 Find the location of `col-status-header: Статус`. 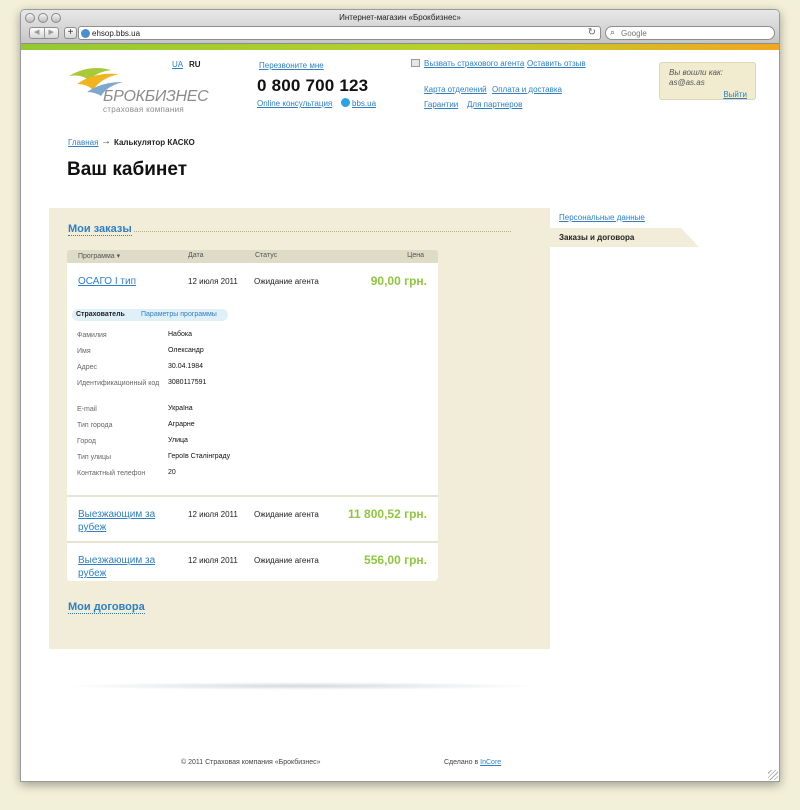

col-status-header: Статус is located at coordinates (266, 255).